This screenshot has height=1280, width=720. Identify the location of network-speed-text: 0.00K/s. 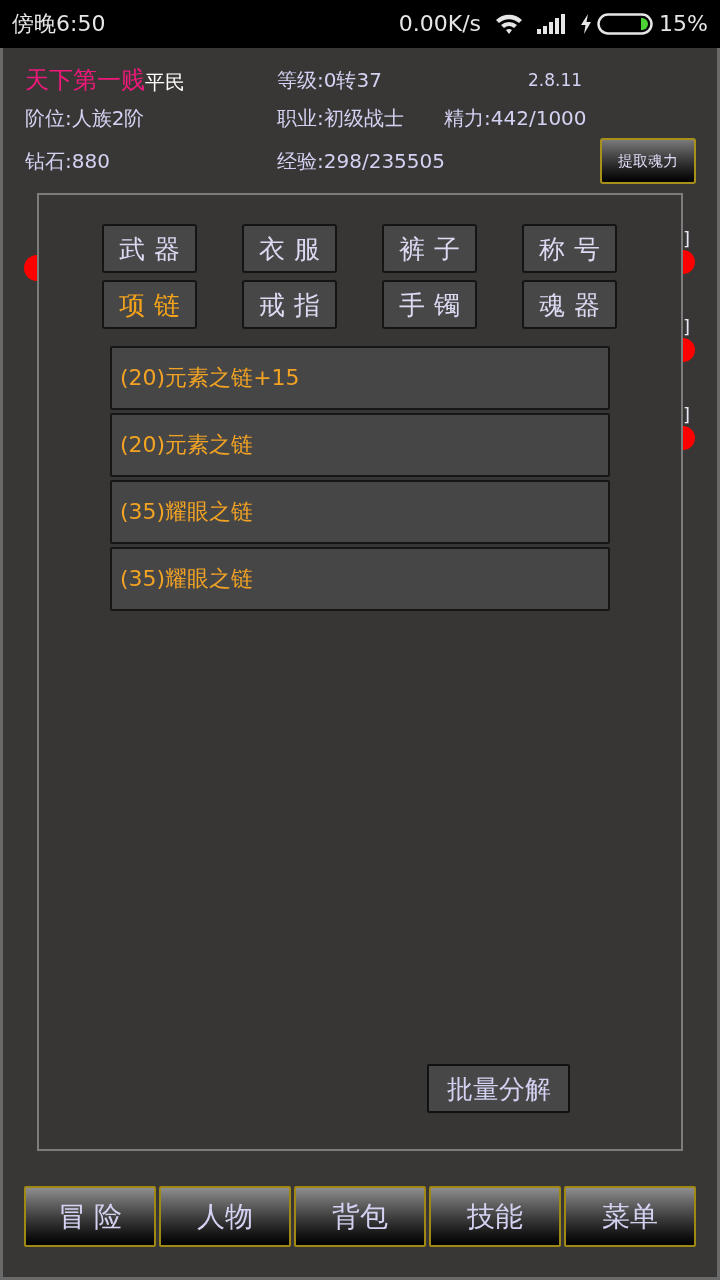
(440, 24).